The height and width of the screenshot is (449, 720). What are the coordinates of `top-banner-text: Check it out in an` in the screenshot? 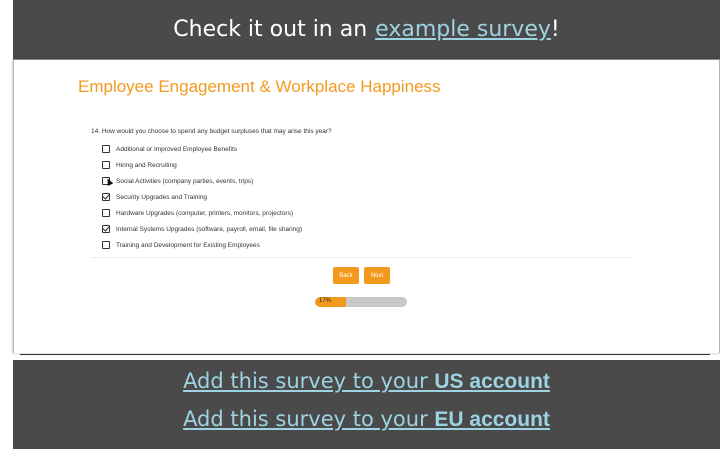 It's located at (270, 29).